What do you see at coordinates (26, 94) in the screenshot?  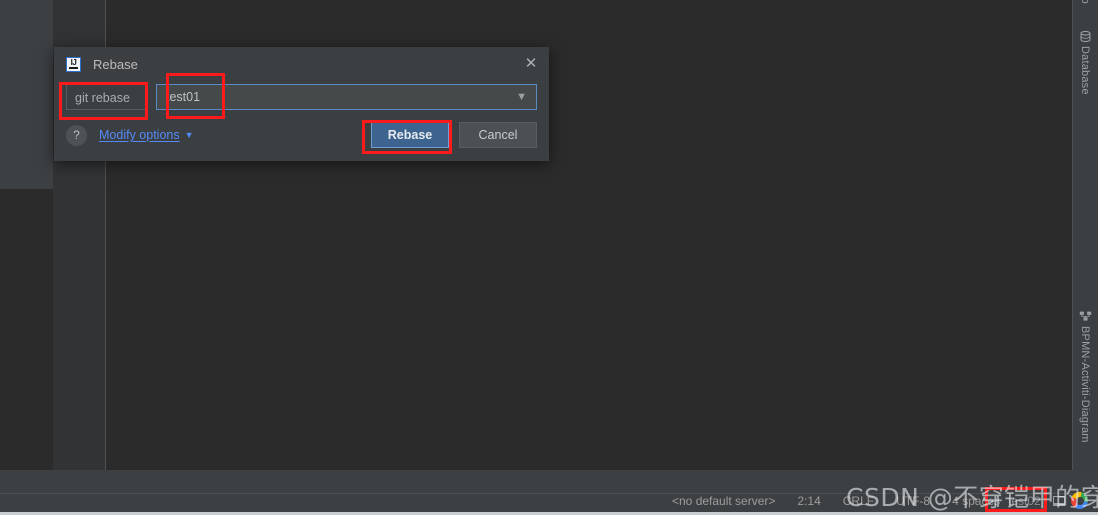 I see `tool-window-panel` at bounding box center [26, 94].